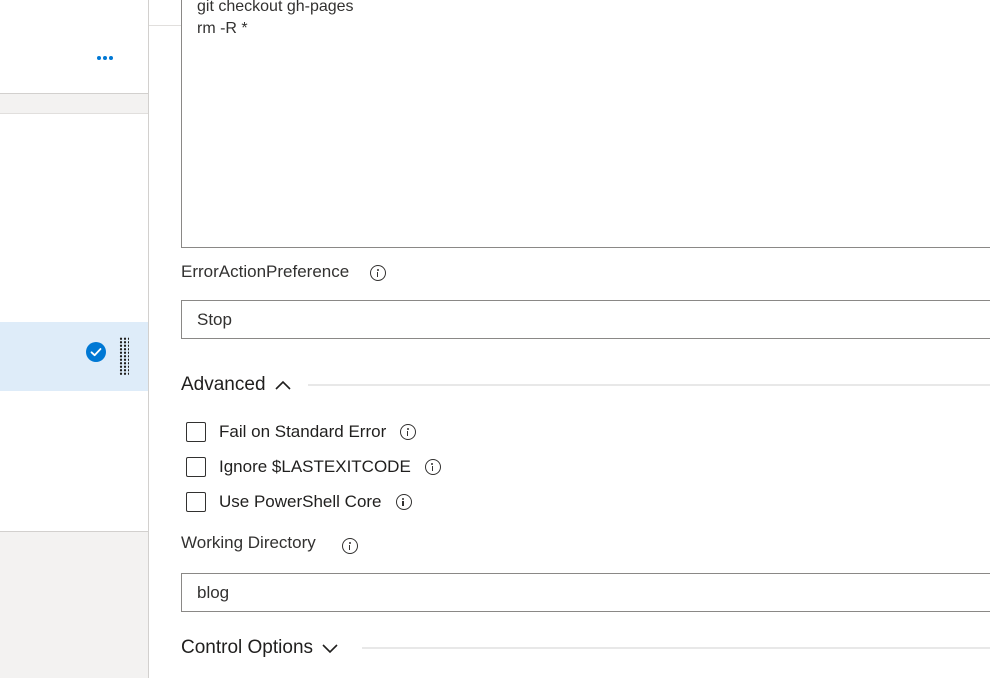 The width and height of the screenshot is (990, 678). I want to click on chevron-up-icon, so click(282, 385).